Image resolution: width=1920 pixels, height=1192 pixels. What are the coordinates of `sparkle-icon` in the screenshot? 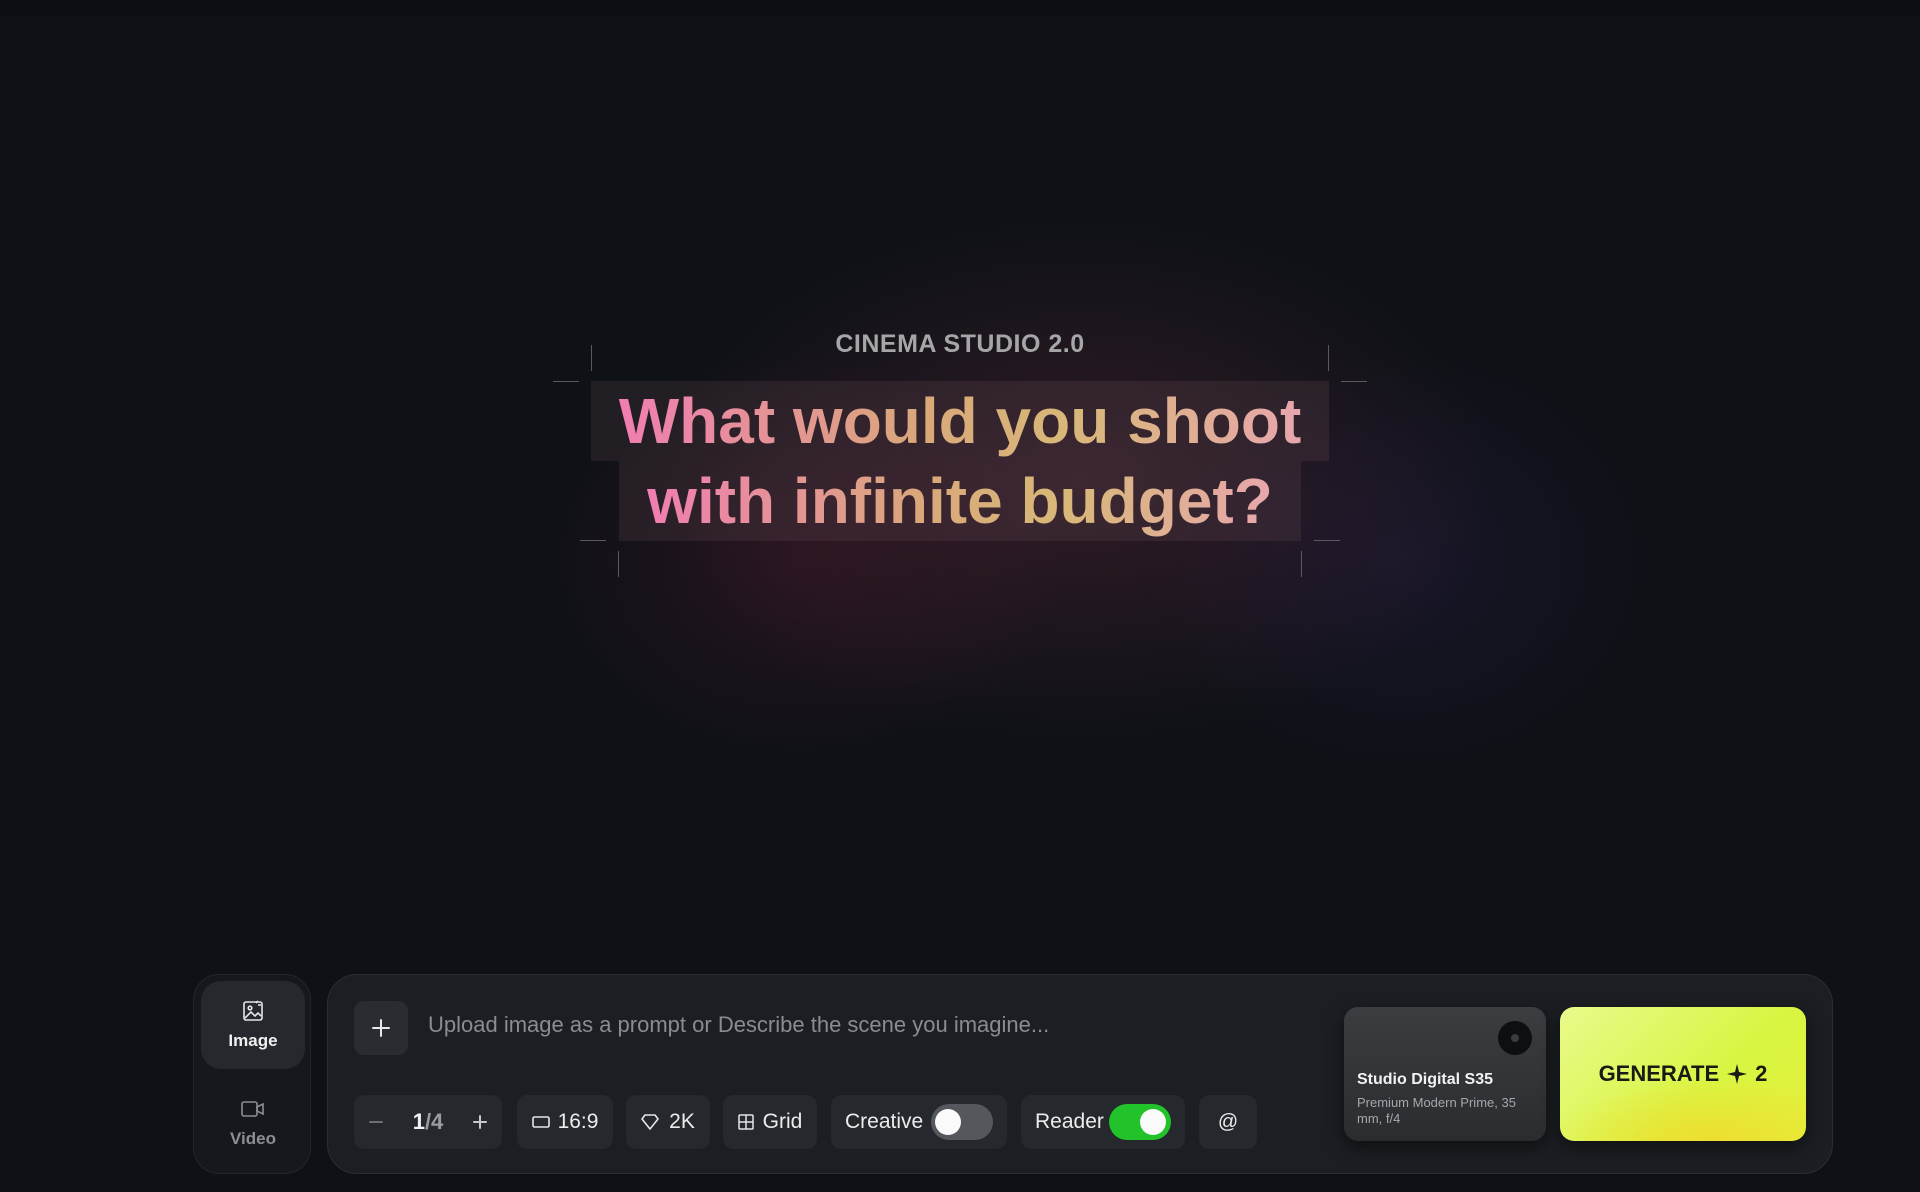 It's located at (1737, 1074).